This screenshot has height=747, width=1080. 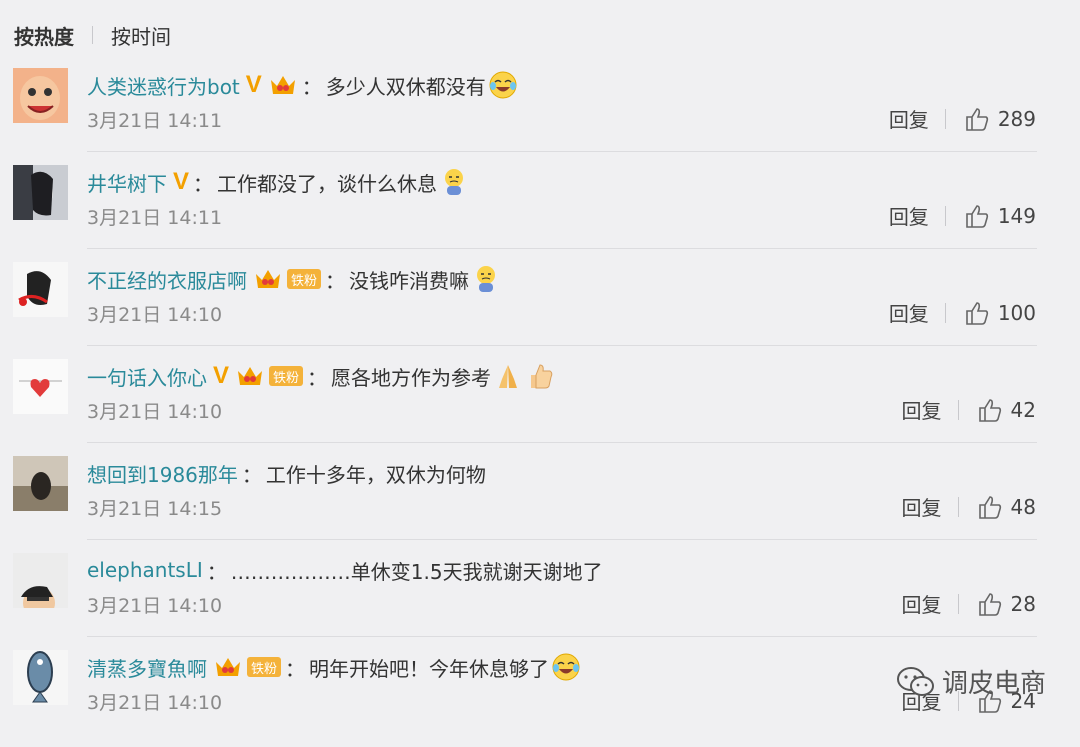 I want to click on username-link: 想回到1986那年, so click(x=162, y=473).